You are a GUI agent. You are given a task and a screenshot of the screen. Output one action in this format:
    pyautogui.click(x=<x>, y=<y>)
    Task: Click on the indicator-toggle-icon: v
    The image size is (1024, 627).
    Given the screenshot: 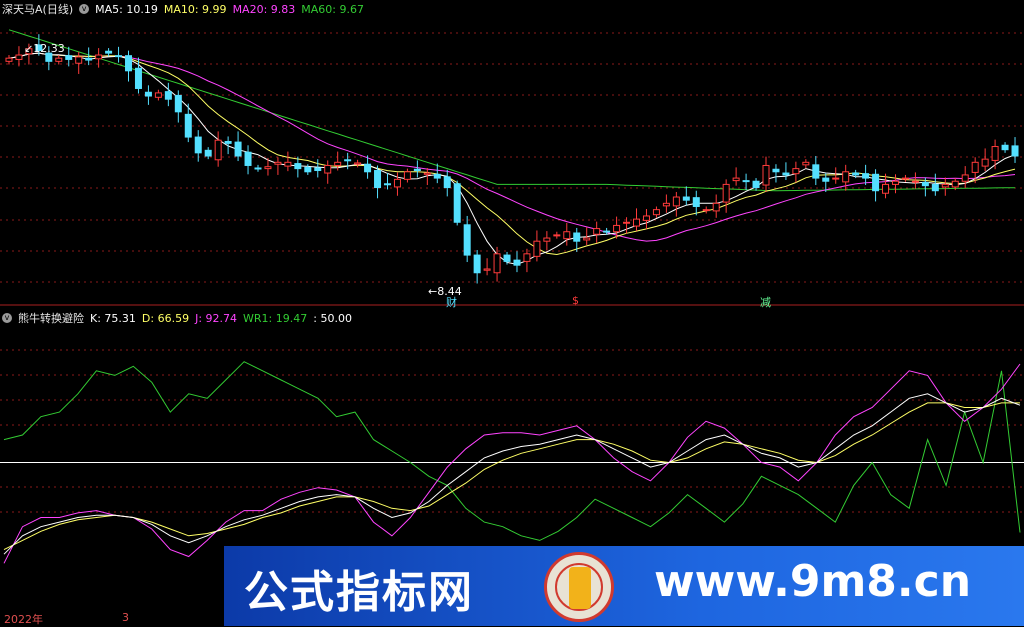 What is the action you would take?
    pyautogui.click(x=7, y=318)
    